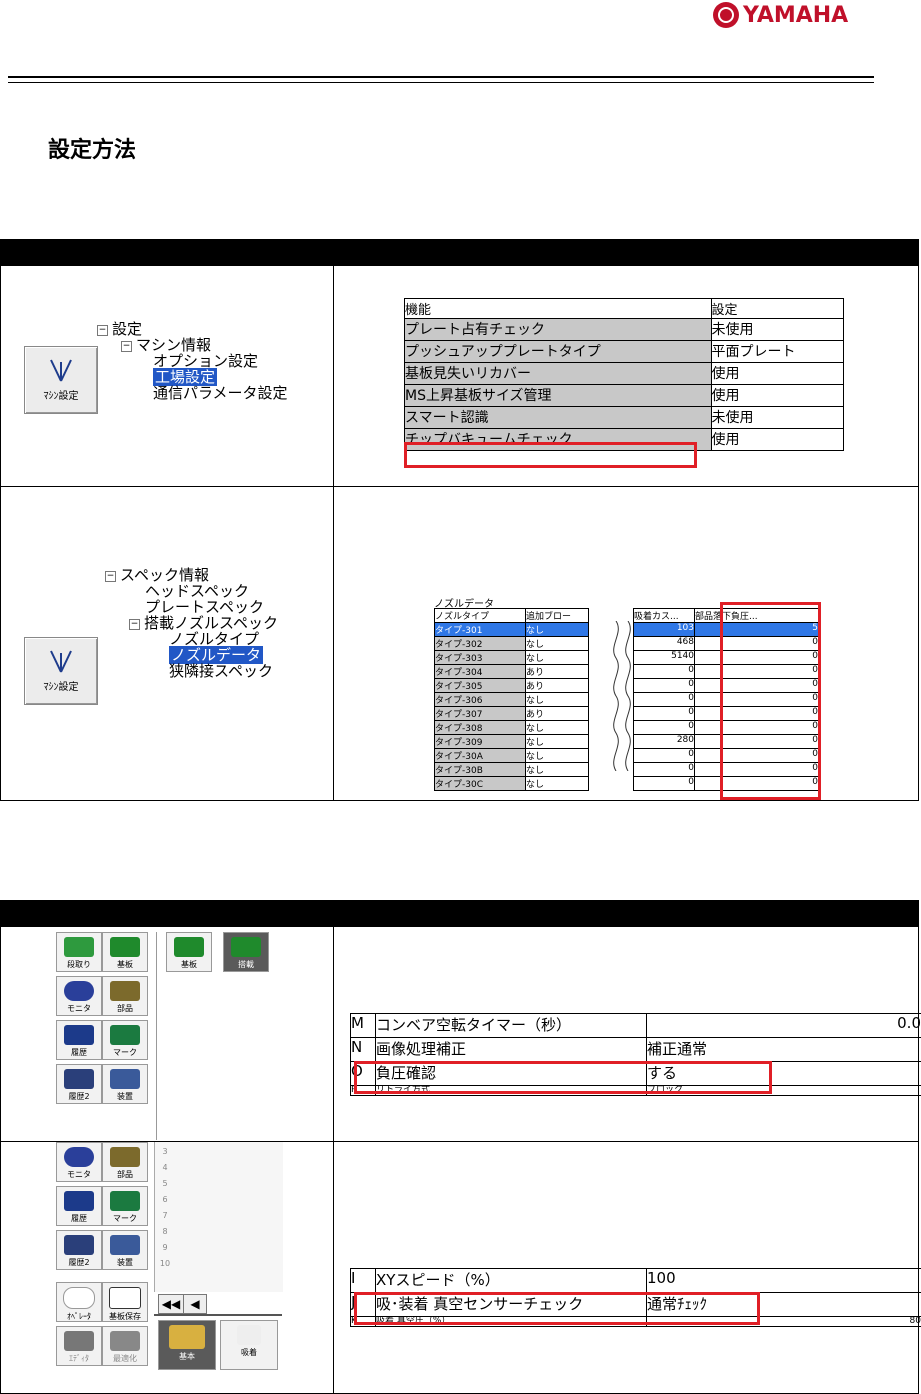 The width and height of the screenshot is (921, 1394). Describe the element at coordinates (249, 1345) in the screenshot. I see `tile-suction: 吸着` at that location.